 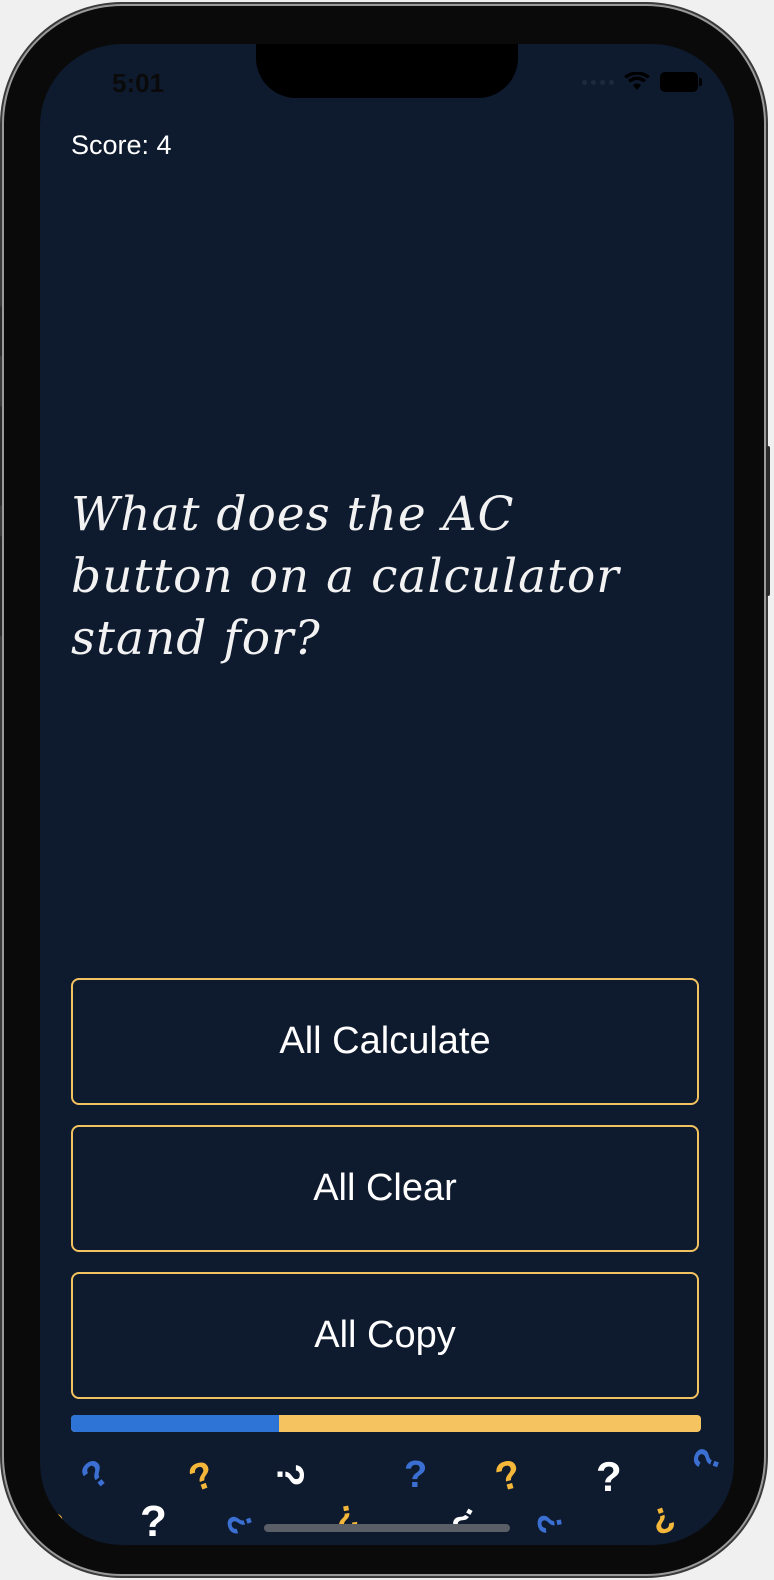 I want to click on score-label: Score: 4, so click(x=121, y=145).